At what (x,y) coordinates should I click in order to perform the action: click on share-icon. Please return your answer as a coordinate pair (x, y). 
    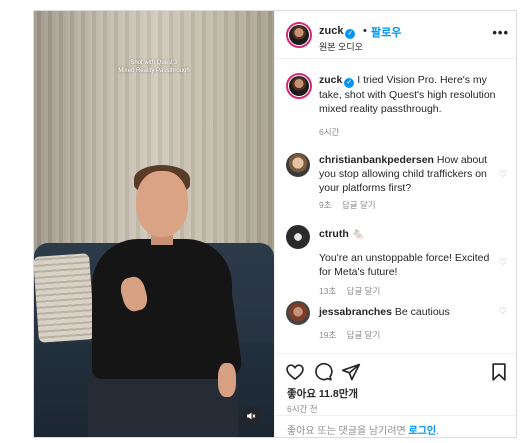
    Looking at the image, I should click on (351, 372).